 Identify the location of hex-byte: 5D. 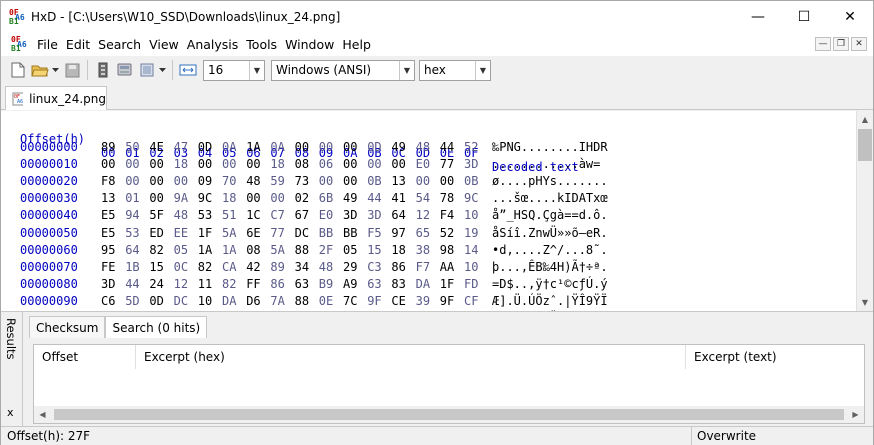
(132, 301).